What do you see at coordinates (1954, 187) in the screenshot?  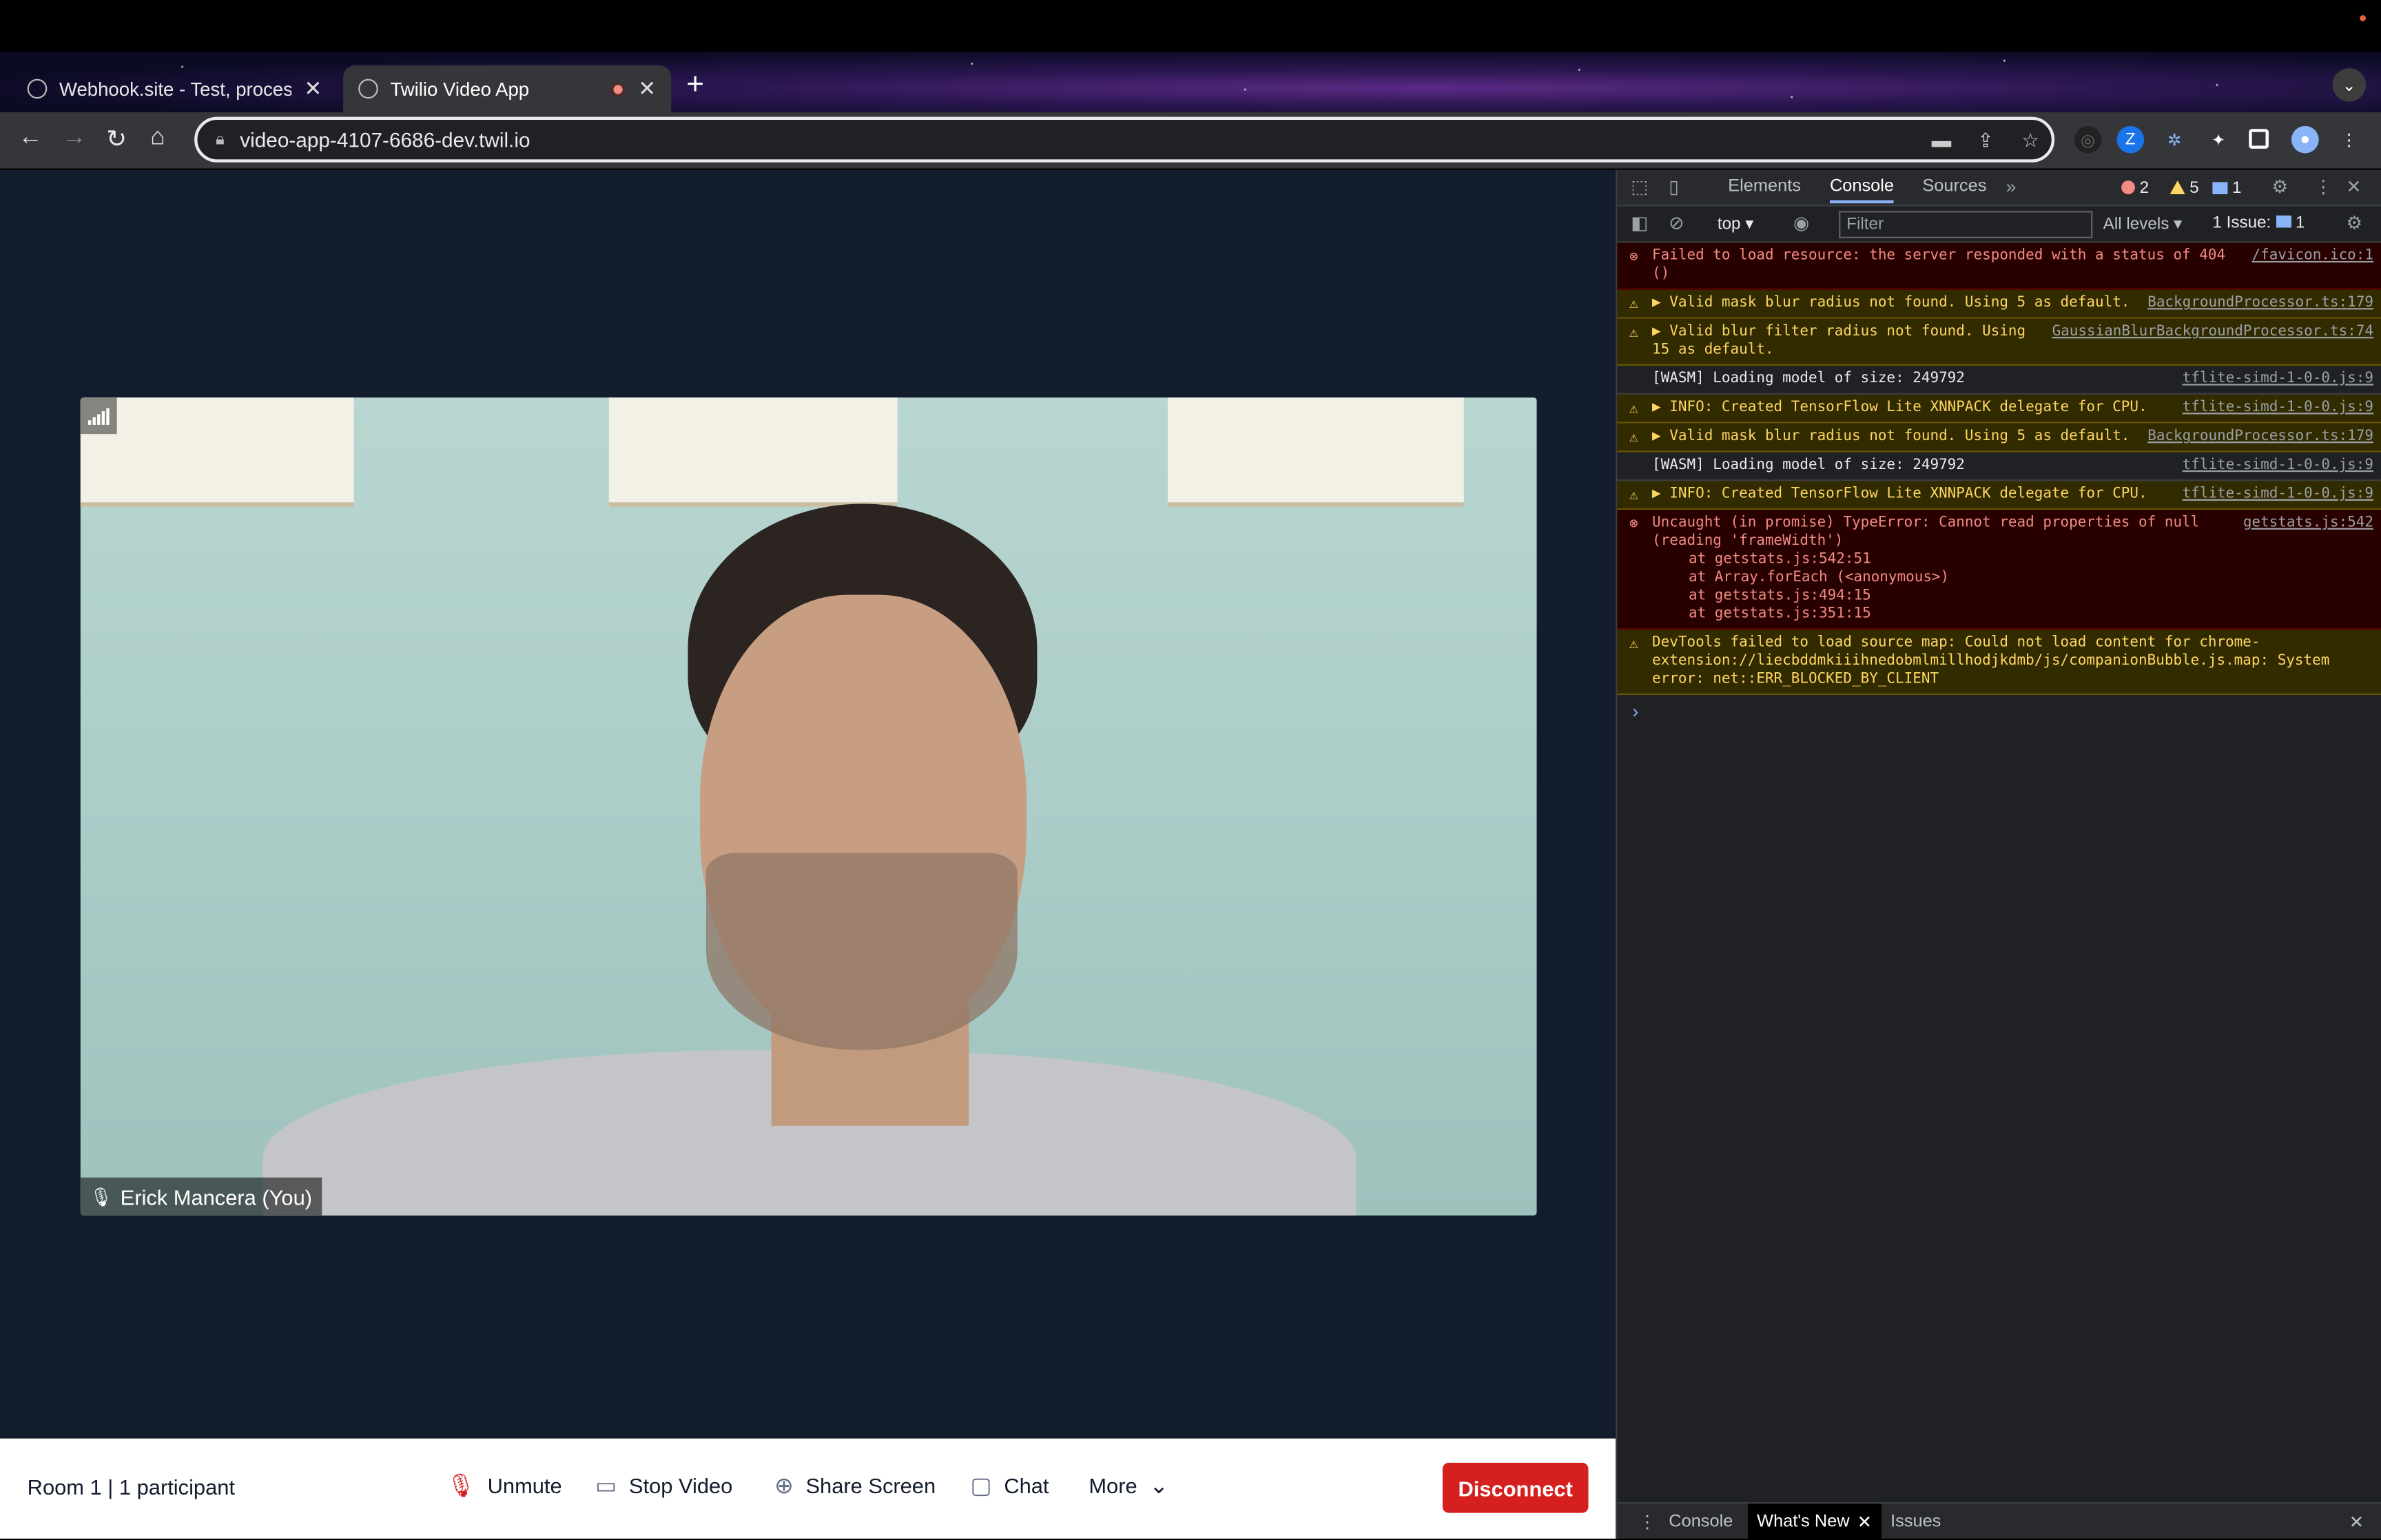 I see `tab-sources: Sources` at bounding box center [1954, 187].